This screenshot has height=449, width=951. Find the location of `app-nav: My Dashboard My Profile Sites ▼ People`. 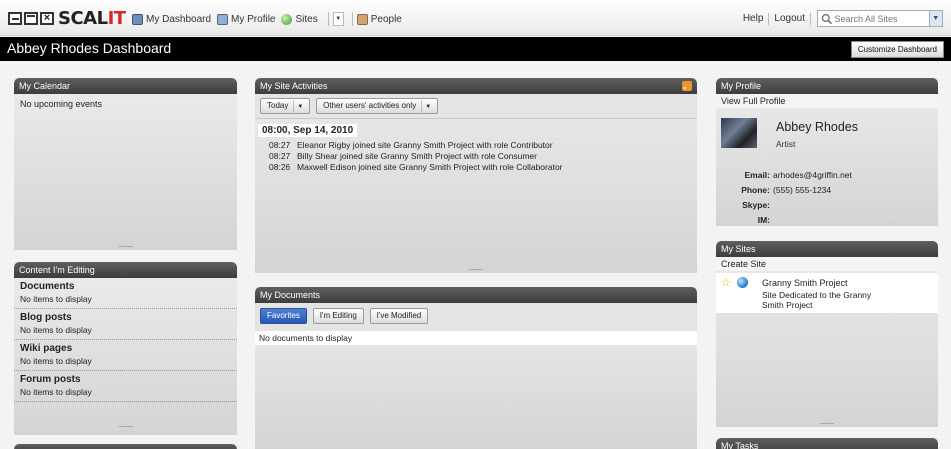

app-nav: My Dashboard My Profile Sites ▼ People is located at coordinates (270, 19).